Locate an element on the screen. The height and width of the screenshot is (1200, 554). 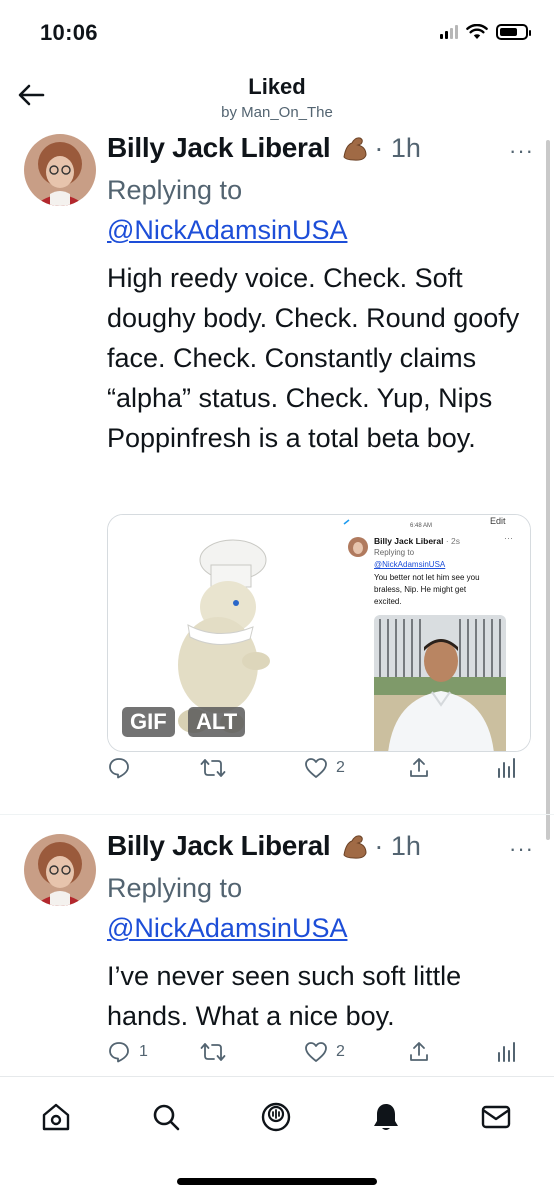
spaces-icon is located at coordinates (276, 1117).